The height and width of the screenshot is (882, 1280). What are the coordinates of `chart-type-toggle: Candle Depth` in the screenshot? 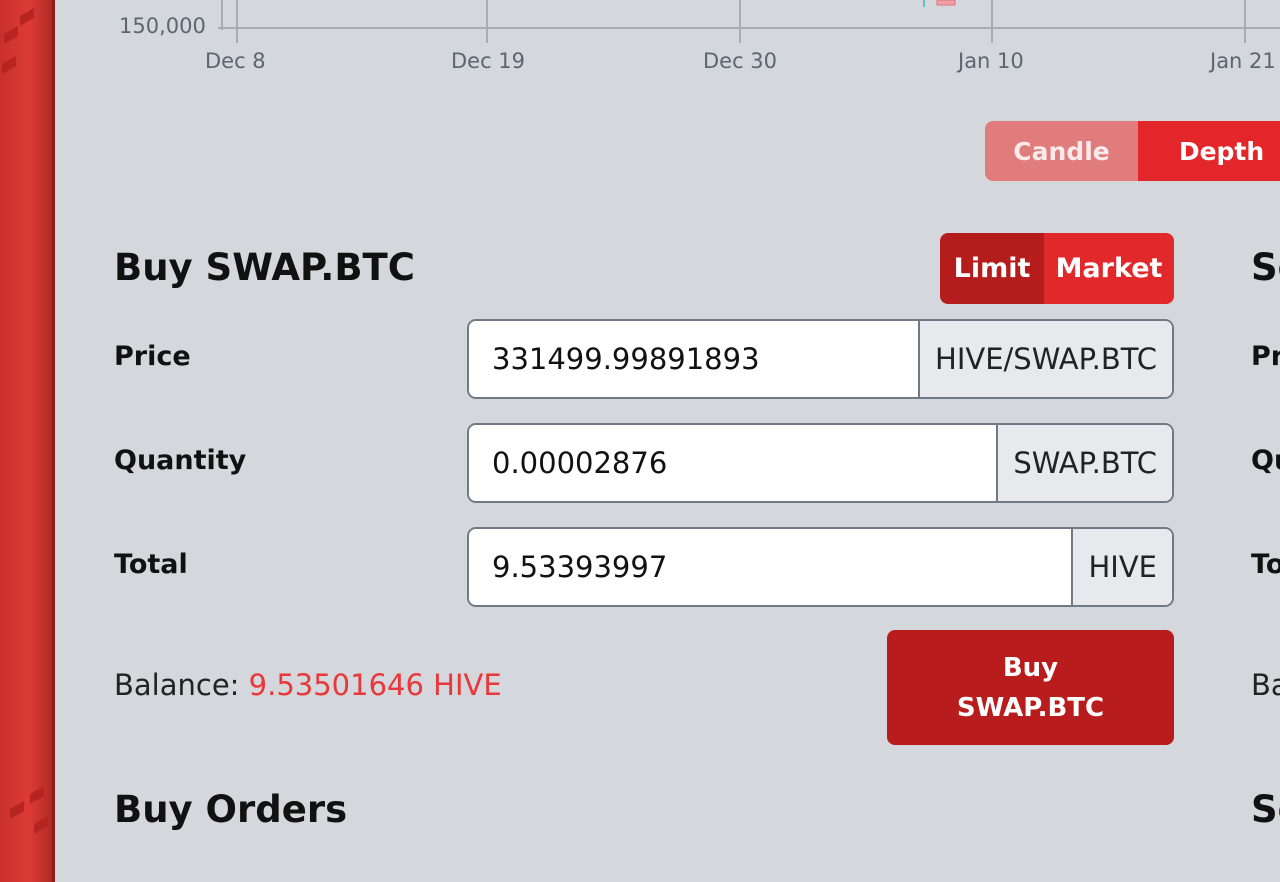 It's located at (1132, 151).